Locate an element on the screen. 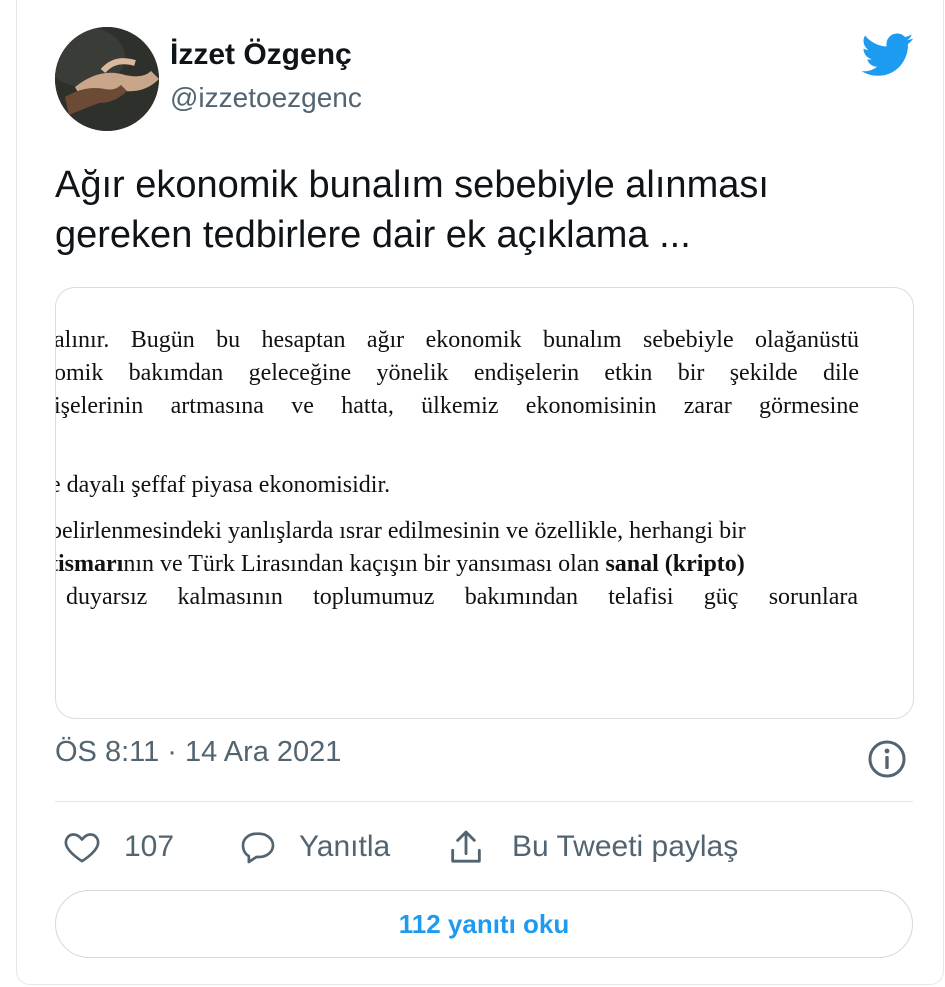  divider is located at coordinates (484, 801).